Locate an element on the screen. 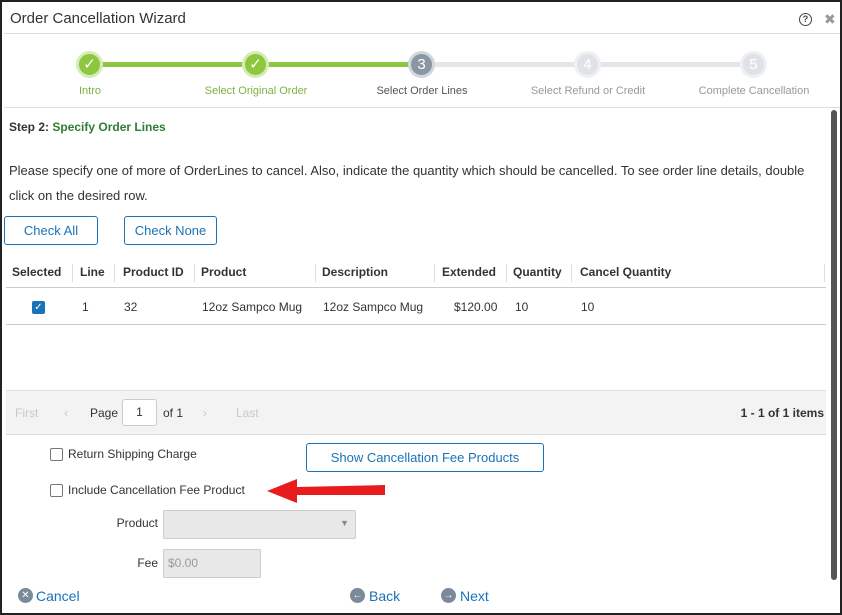  pager-page-label: Page is located at coordinates (104, 413).